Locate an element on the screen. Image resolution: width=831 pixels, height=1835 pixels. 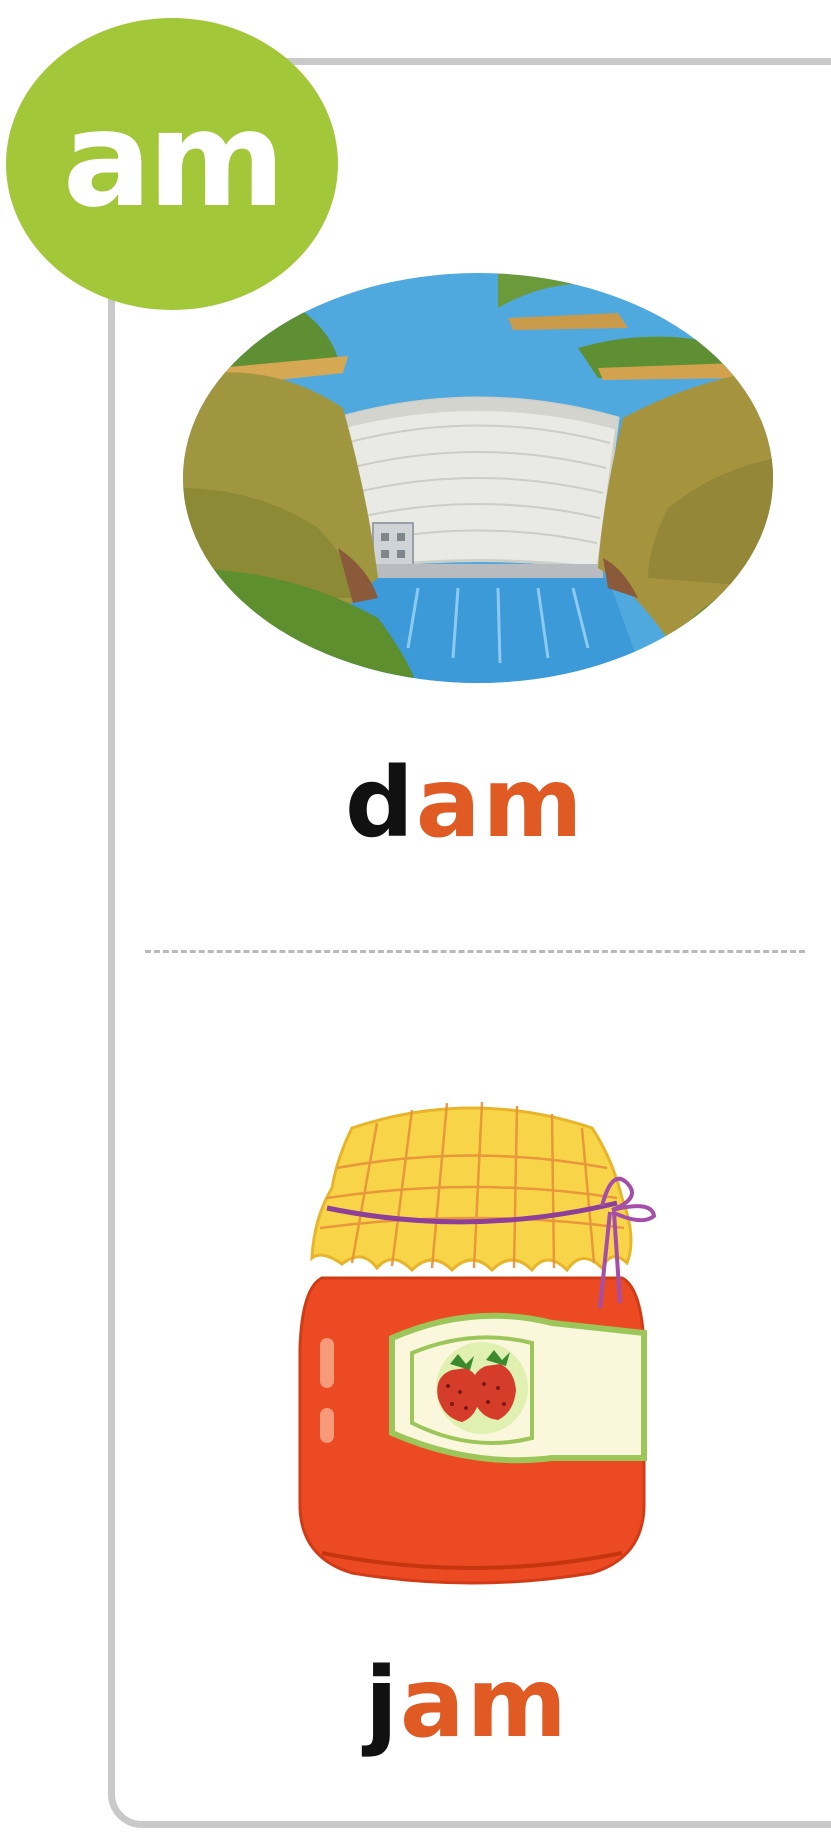
word-family-badge: am is located at coordinates (172, 164).